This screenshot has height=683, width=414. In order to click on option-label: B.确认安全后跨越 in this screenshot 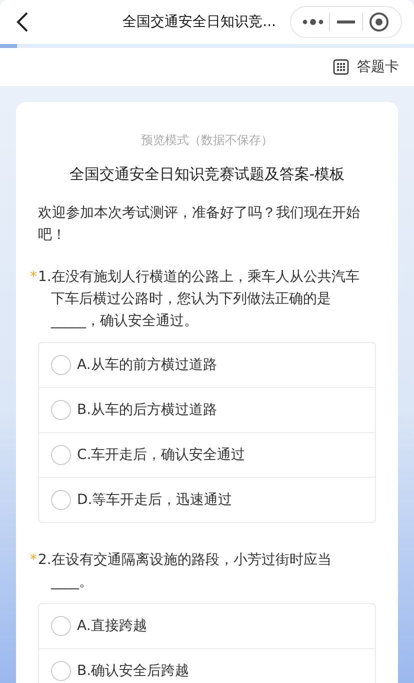, I will do `click(133, 671)`.